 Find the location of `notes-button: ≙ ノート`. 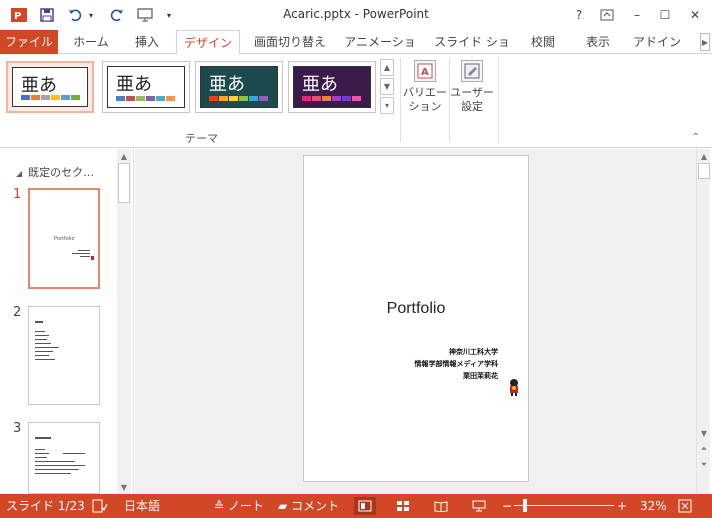

notes-button: ≙ ノート is located at coordinates (239, 506).